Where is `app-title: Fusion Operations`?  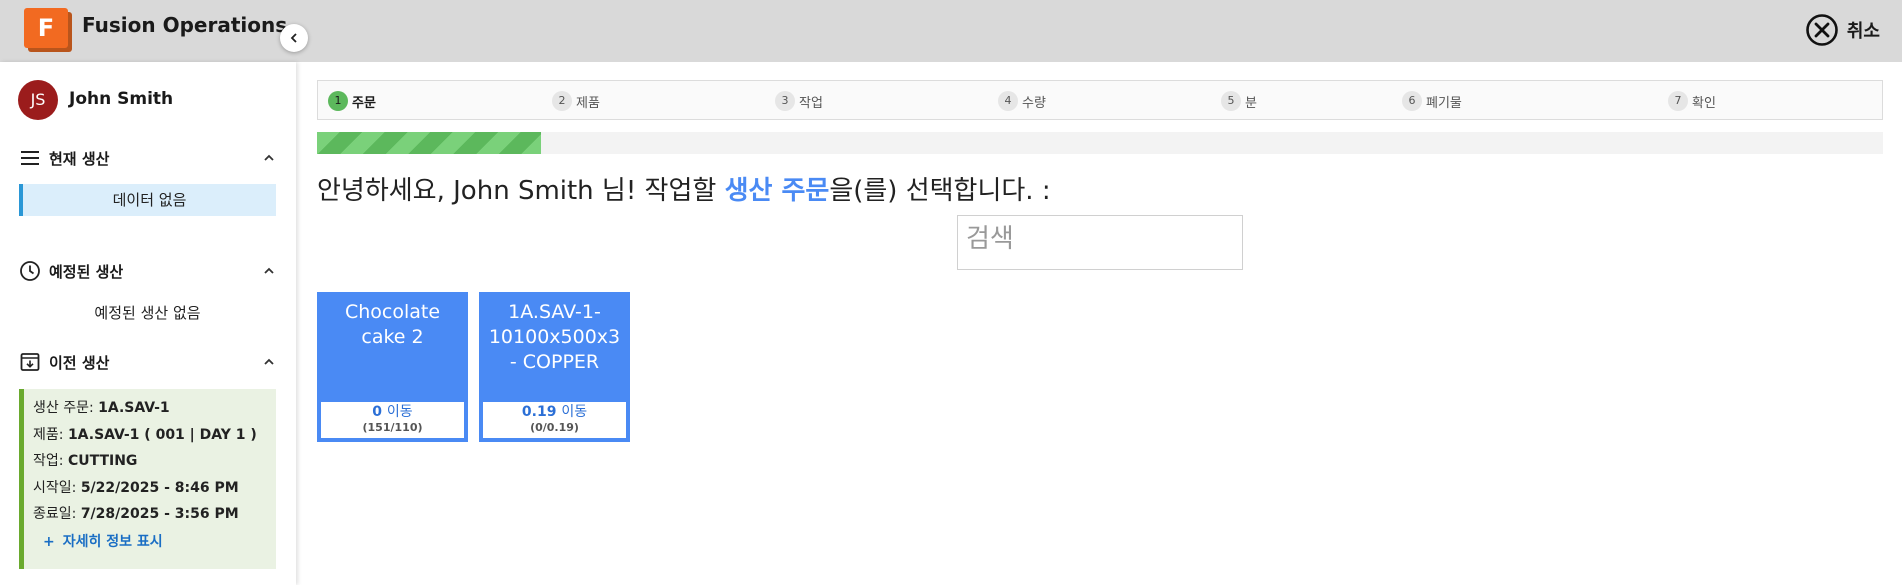
app-title: Fusion Operations is located at coordinates (185, 25).